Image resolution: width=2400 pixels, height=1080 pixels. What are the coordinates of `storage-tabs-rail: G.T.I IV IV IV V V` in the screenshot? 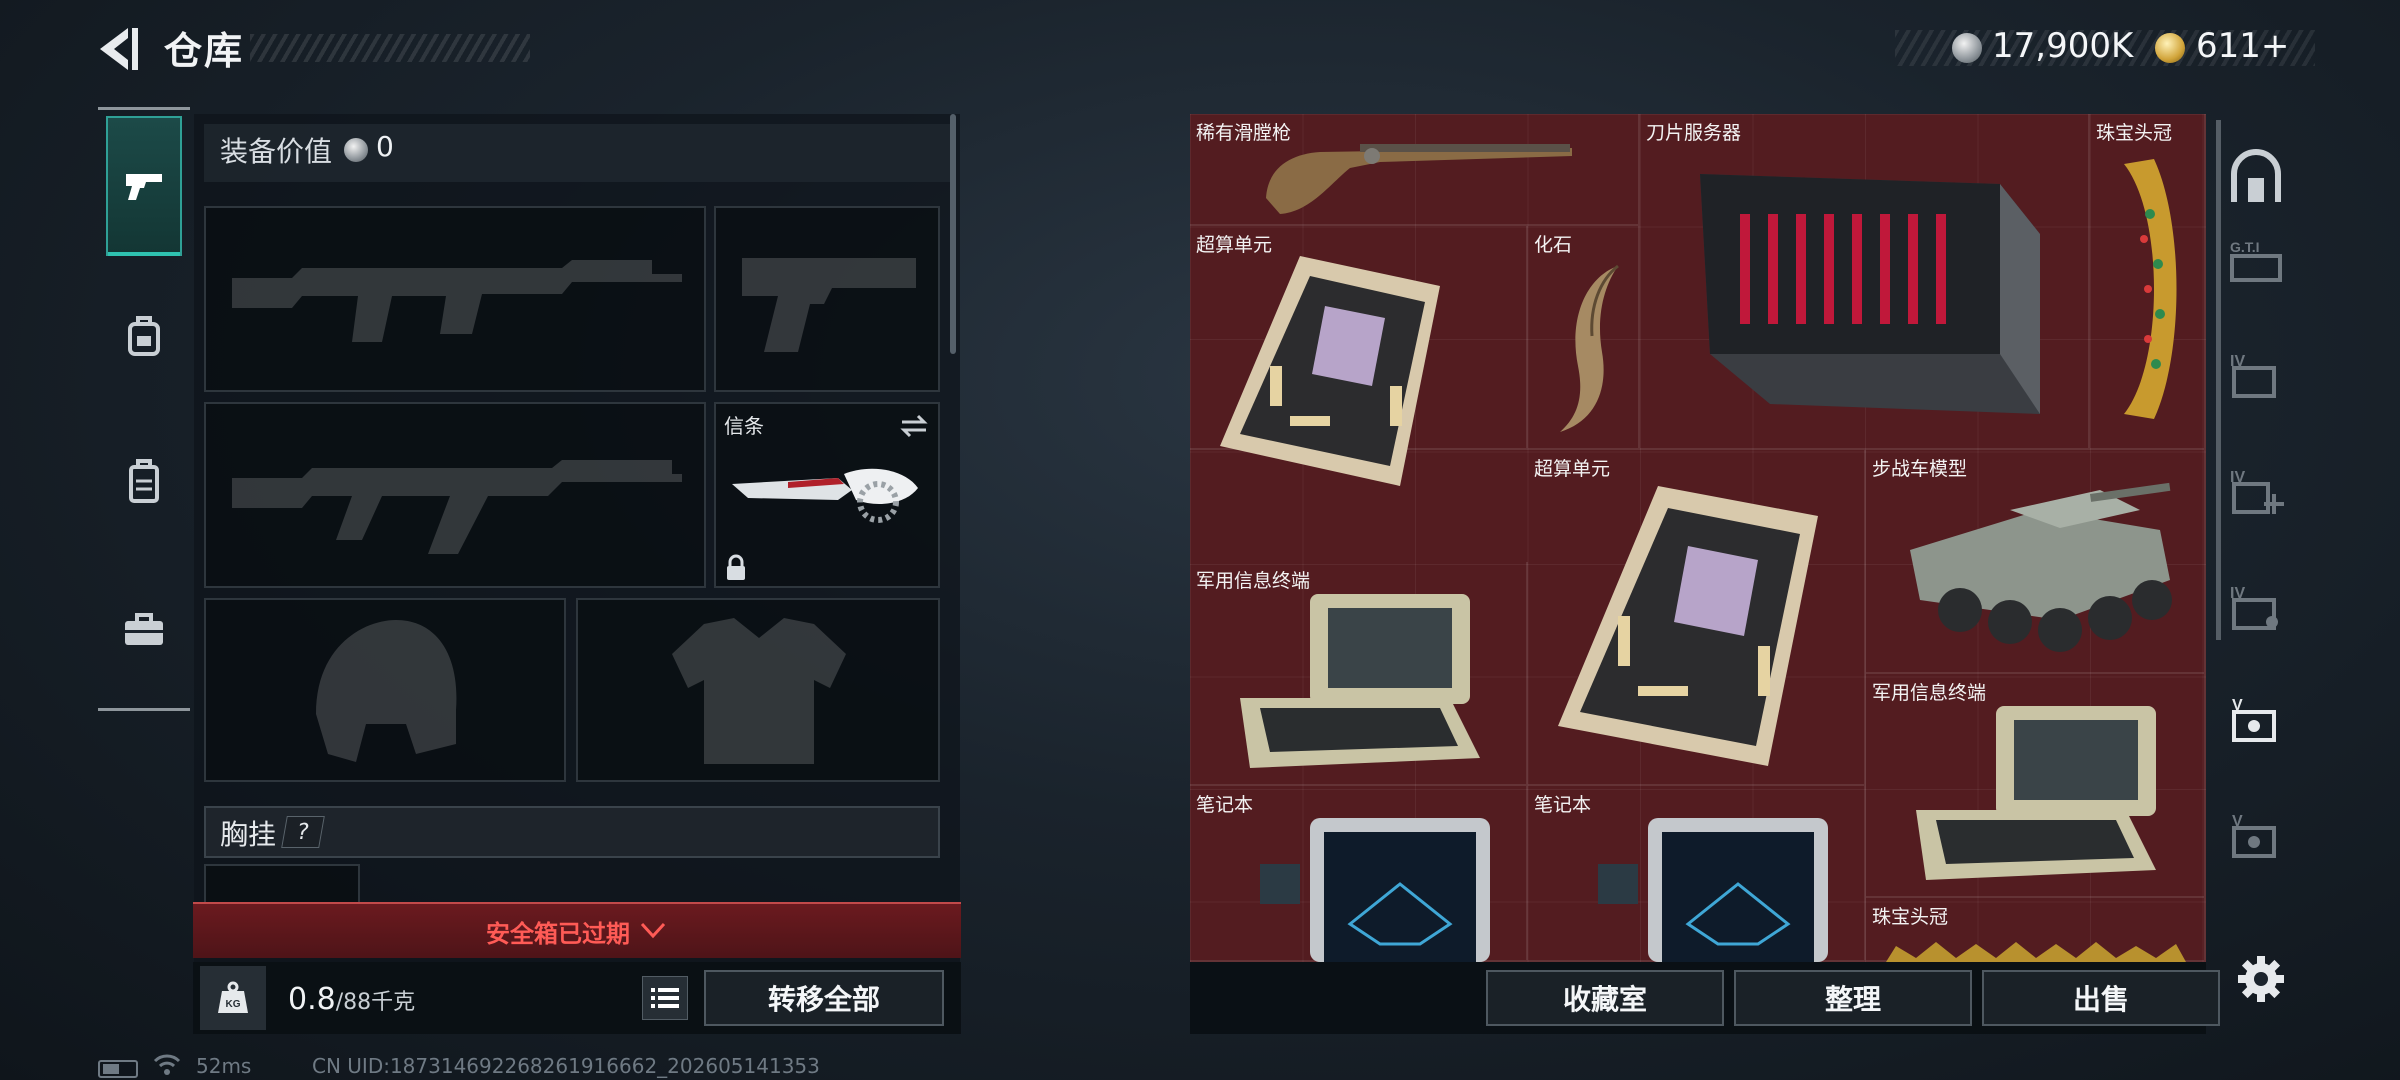 It's located at (2256, 545).